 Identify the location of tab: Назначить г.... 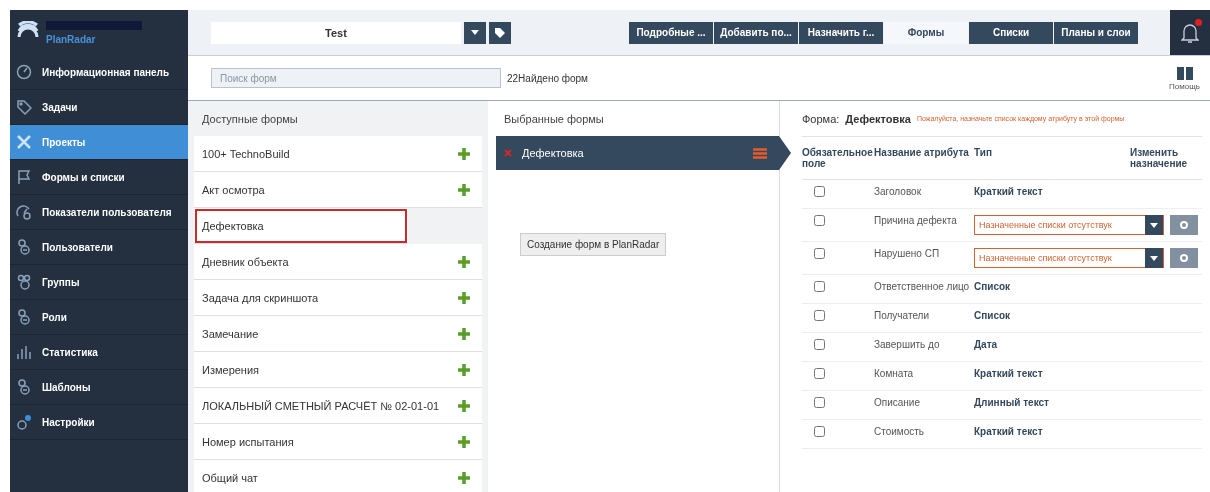
(841, 32).